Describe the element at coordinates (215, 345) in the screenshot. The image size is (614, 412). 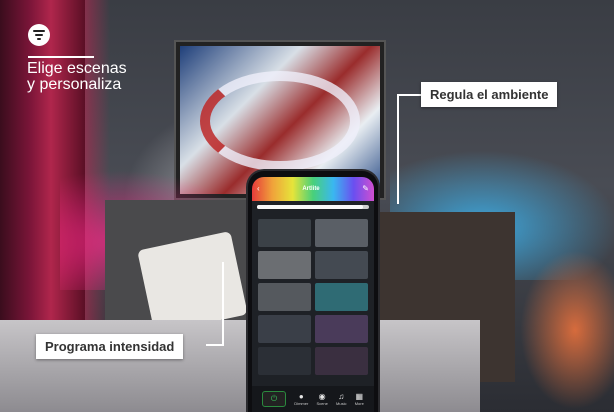
I see `callout-left-leader-h` at that location.